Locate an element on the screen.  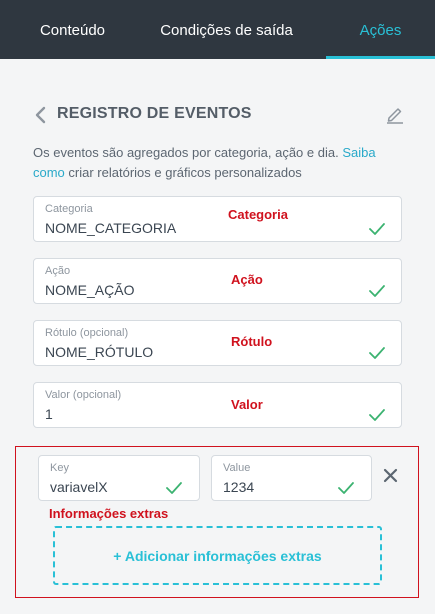
pencil-icon is located at coordinates (395, 114).